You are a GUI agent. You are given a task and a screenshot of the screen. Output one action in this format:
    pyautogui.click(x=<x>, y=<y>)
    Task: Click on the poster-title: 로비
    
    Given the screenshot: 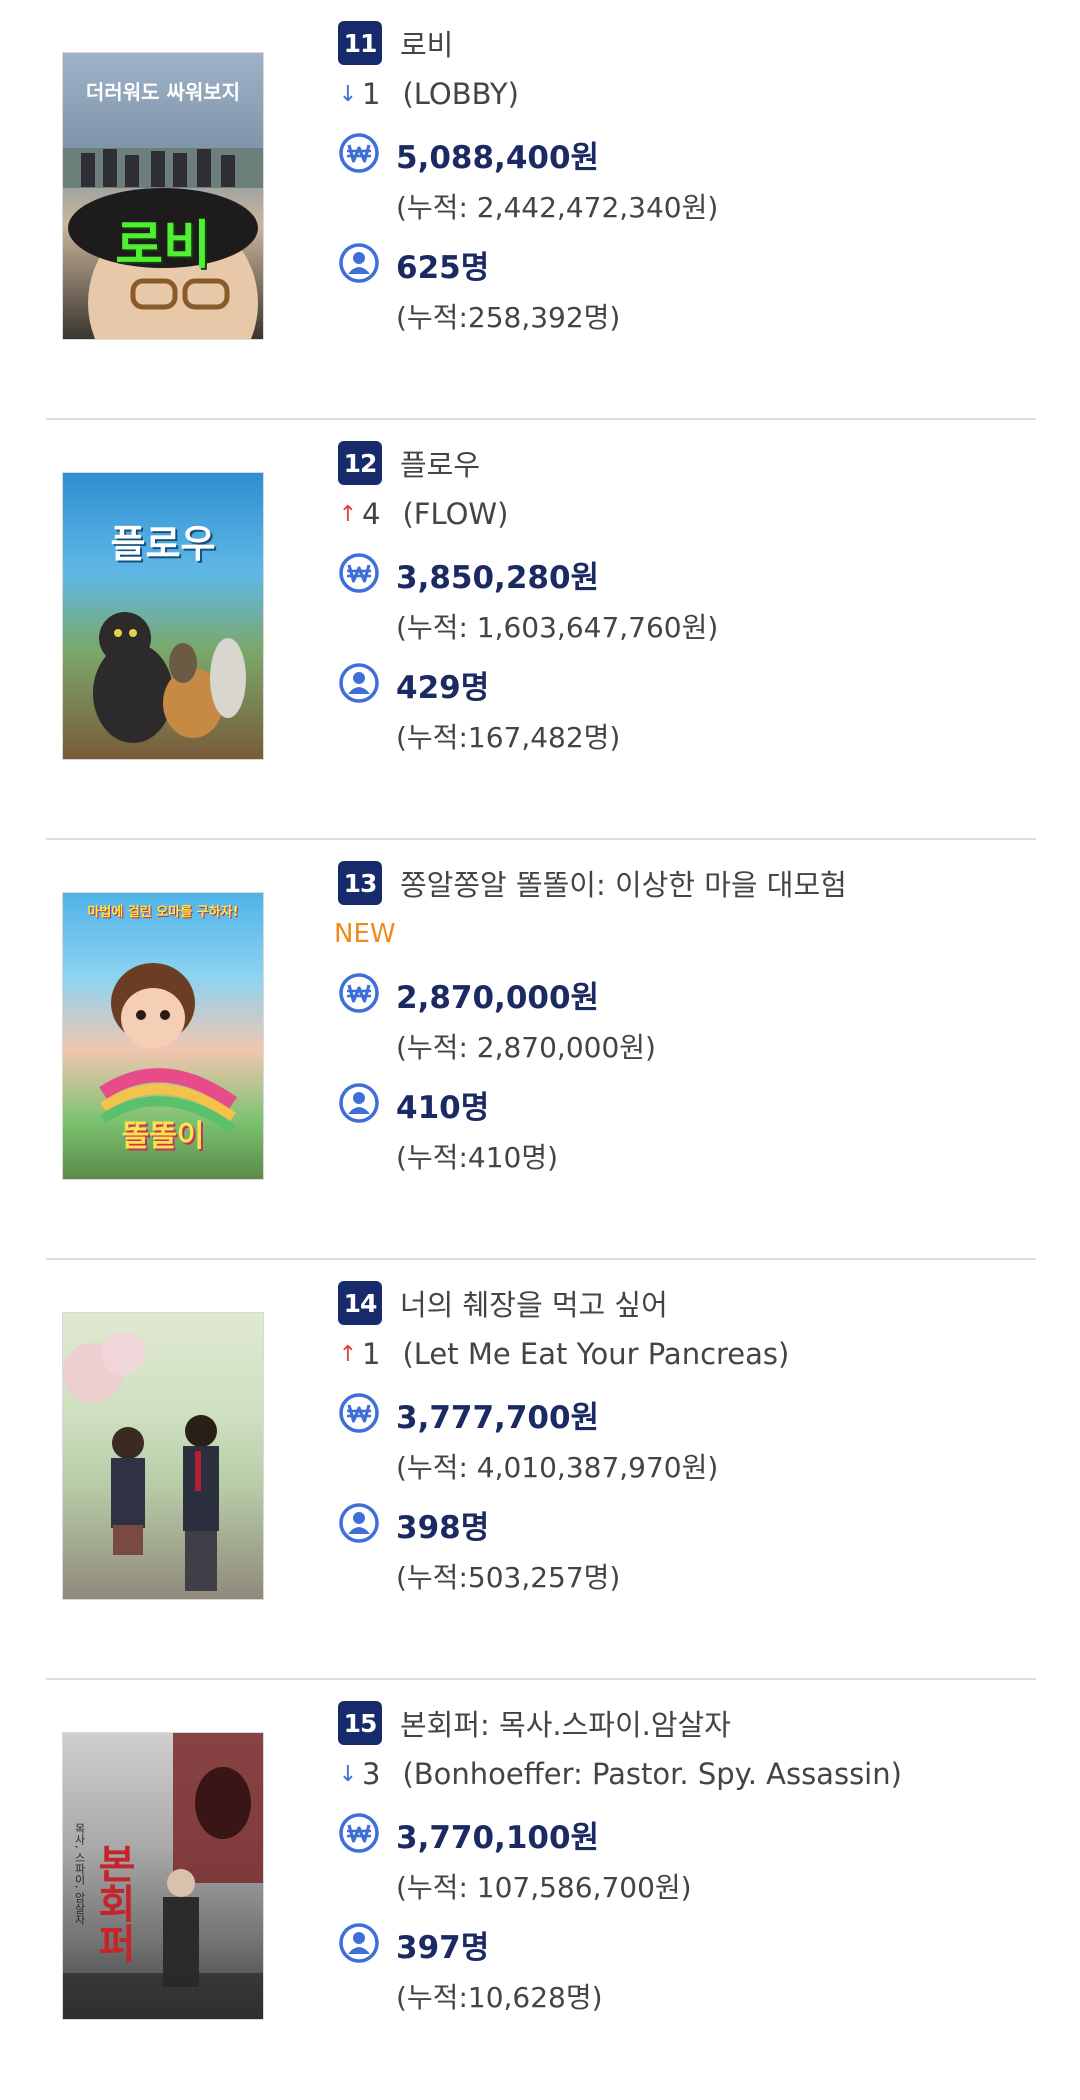 What is the action you would take?
    pyautogui.click(x=163, y=246)
    